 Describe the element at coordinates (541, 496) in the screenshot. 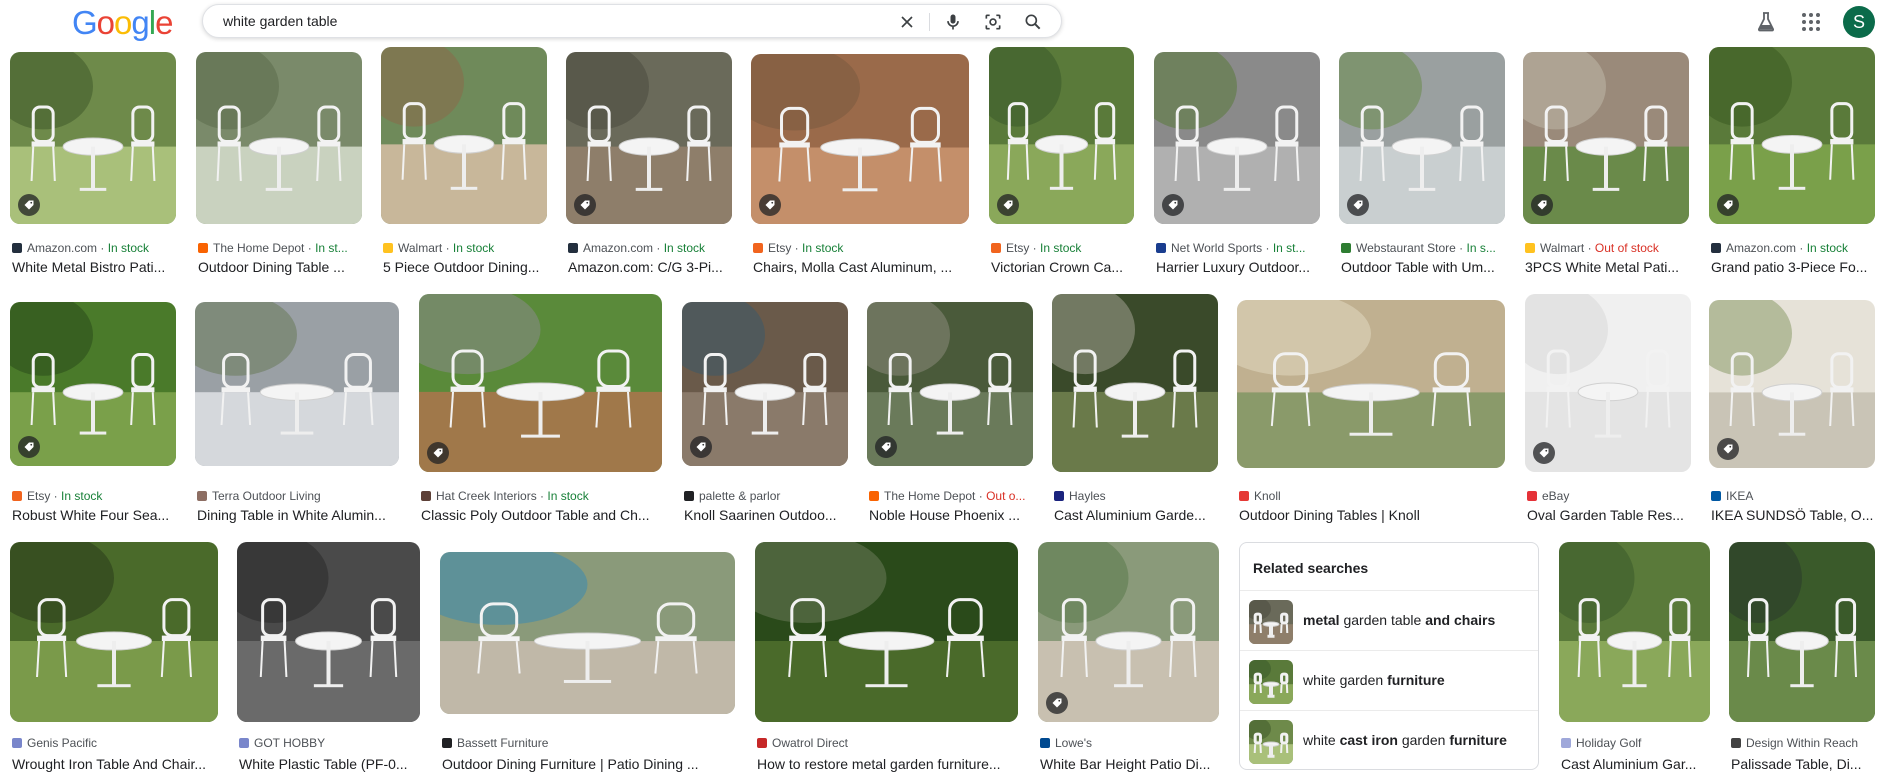

I see `result-source: Hat Creek Interiors · In stock` at that location.